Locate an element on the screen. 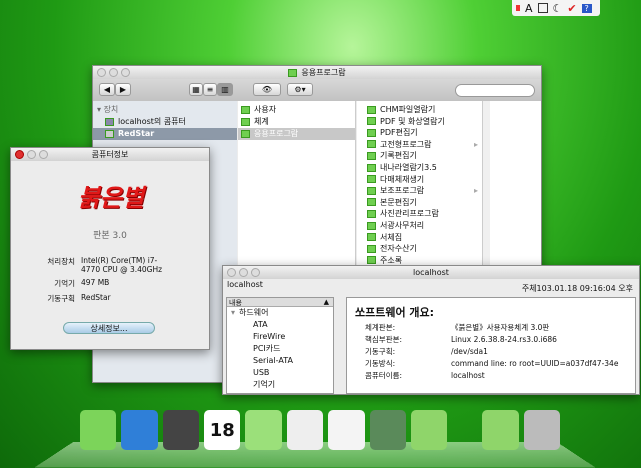 This screenshot has width=641, height=468. app-label: 전자수산기 is located at coordinates (398, 249).